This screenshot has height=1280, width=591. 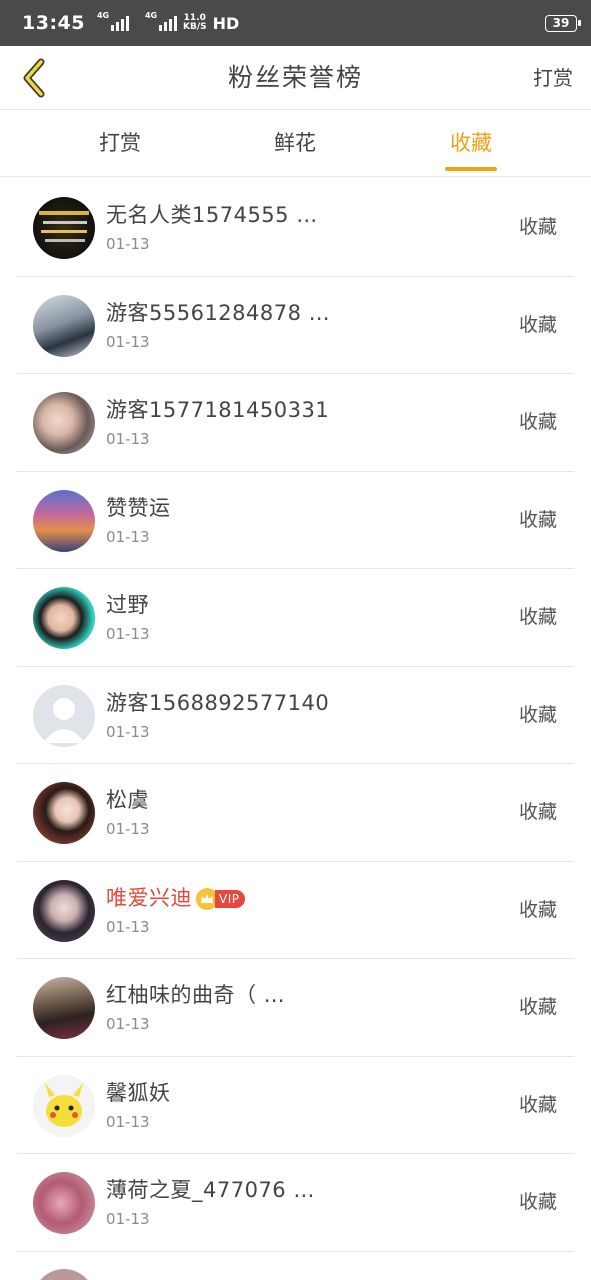 I want to click on list-item: 过野 01-13 收藏, so click(x=295, y=618).